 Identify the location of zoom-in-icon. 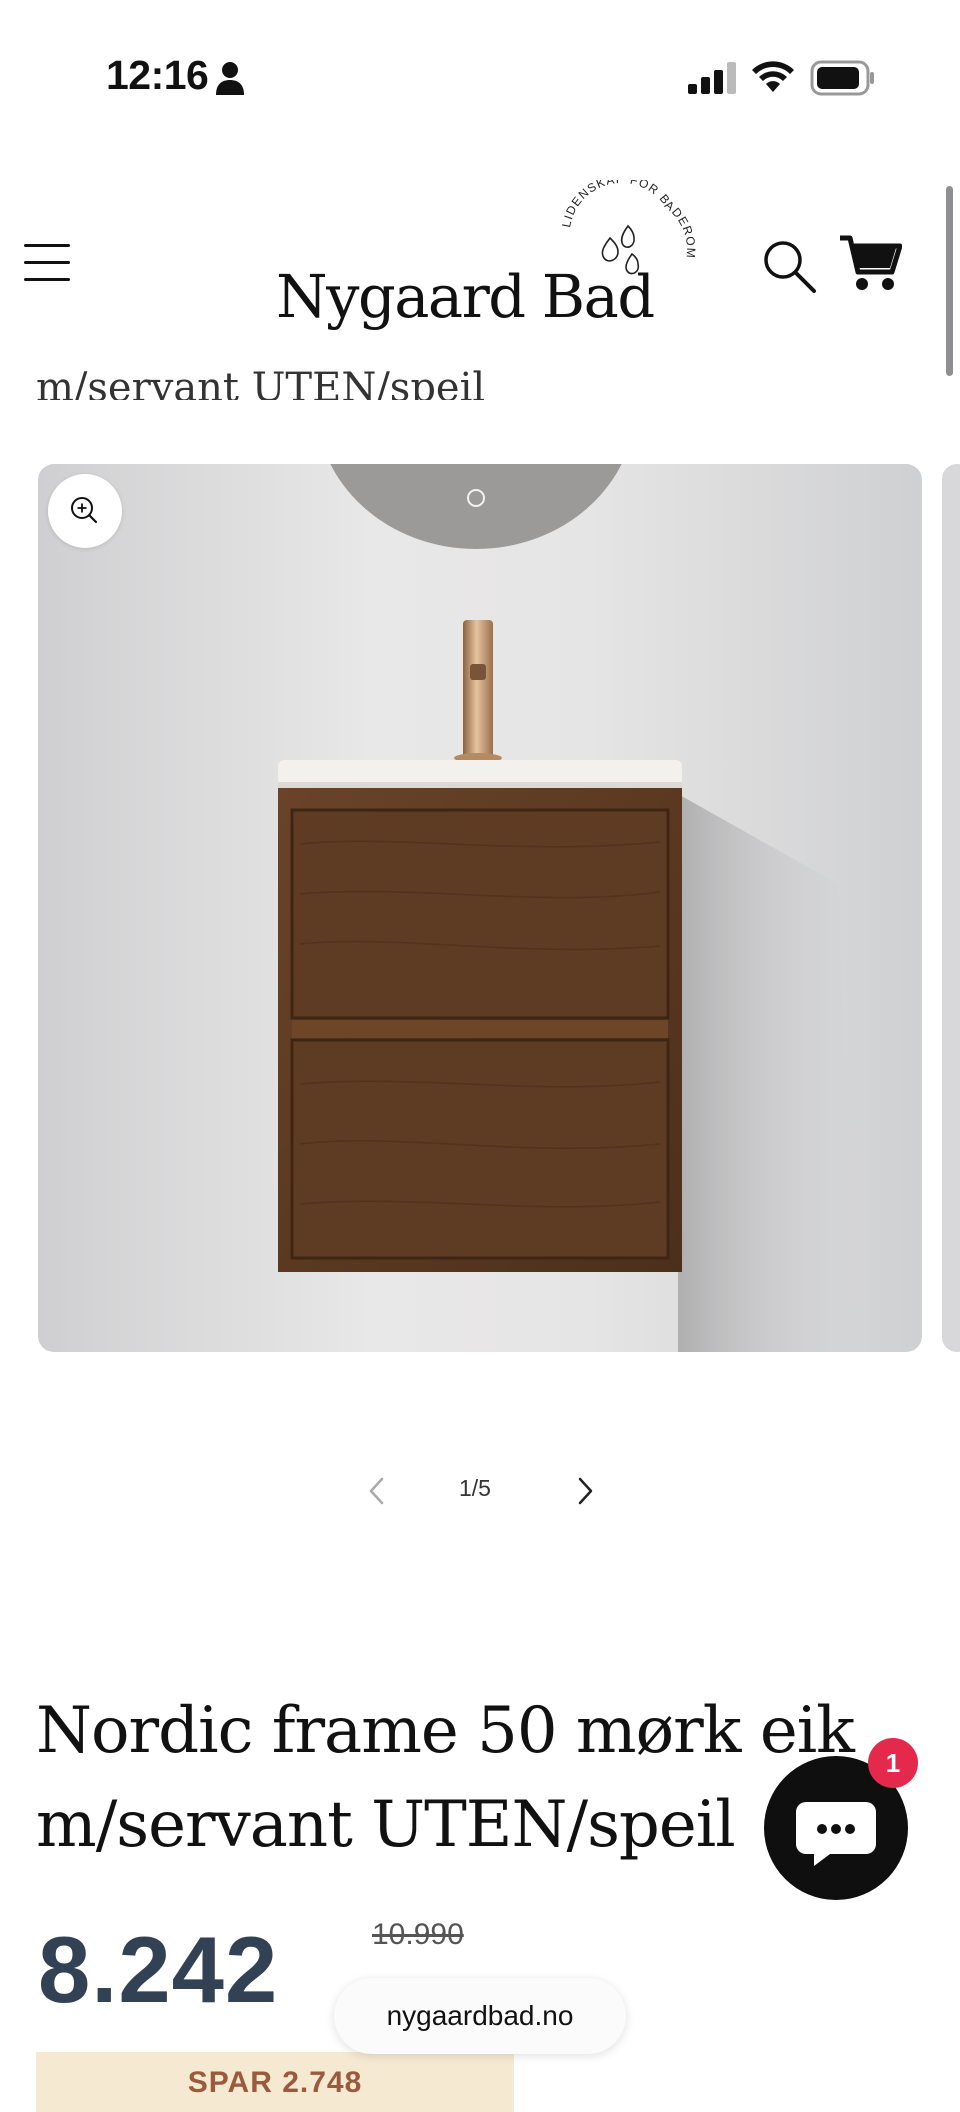
(85, 511).